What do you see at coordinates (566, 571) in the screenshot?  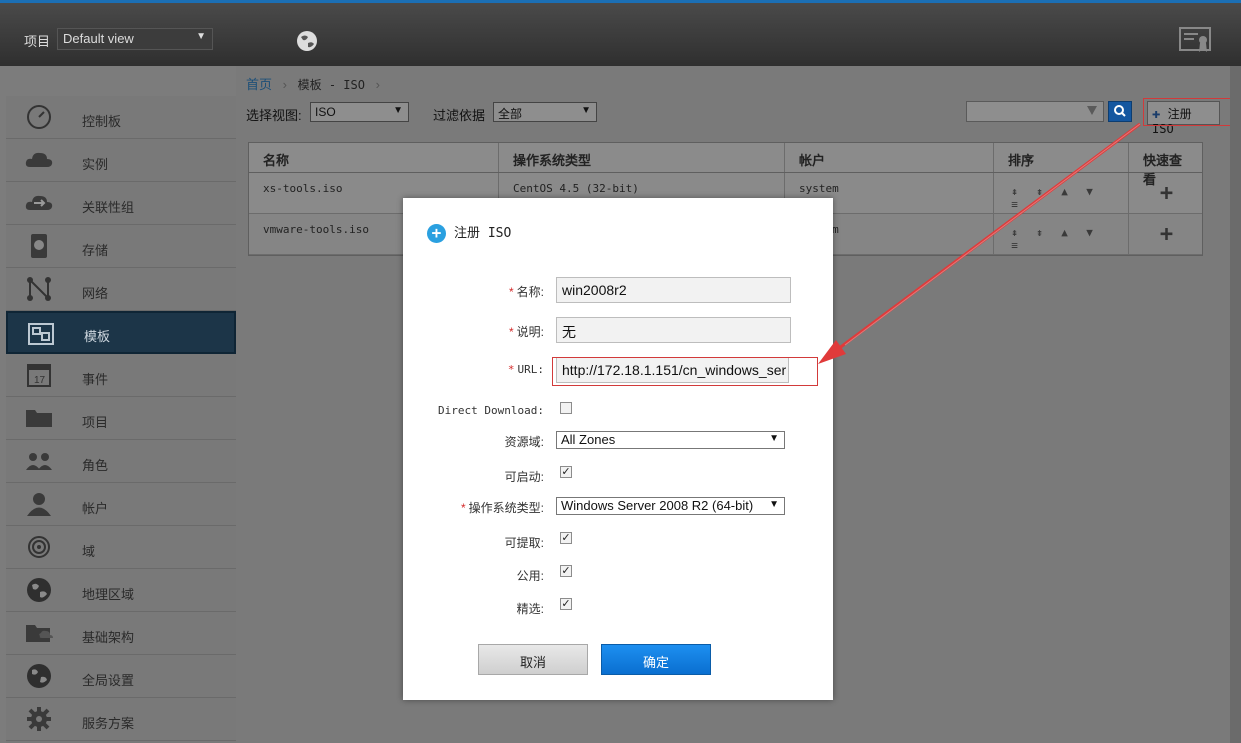 I see `public-checkbox: ✓` at bounding box center [566, 571].